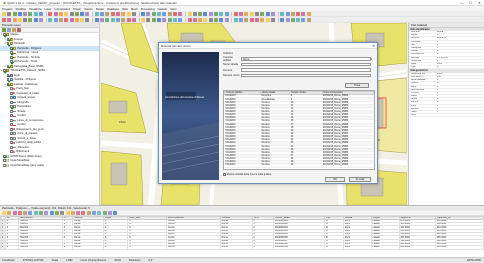 This screenshot has width=484, height=263. I want to click on menu-item: Modifica, so click(21, 9).